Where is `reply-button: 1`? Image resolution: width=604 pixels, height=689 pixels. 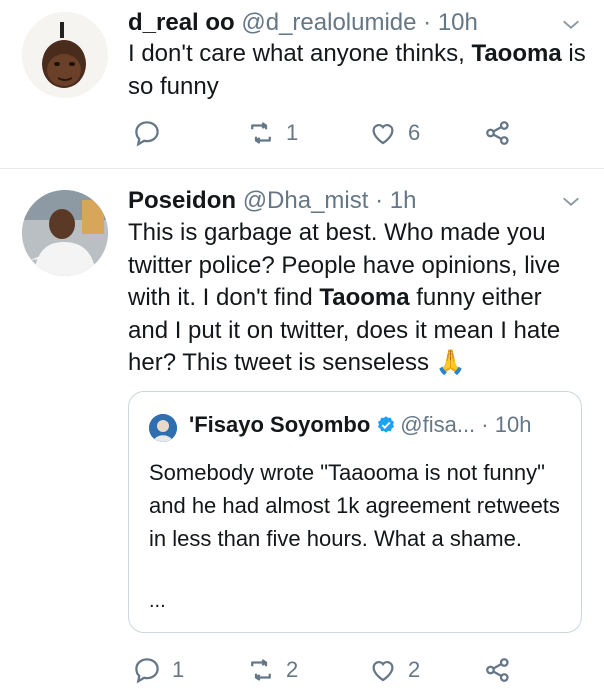 reply-button: 1 is located at coordinates (158, 670).